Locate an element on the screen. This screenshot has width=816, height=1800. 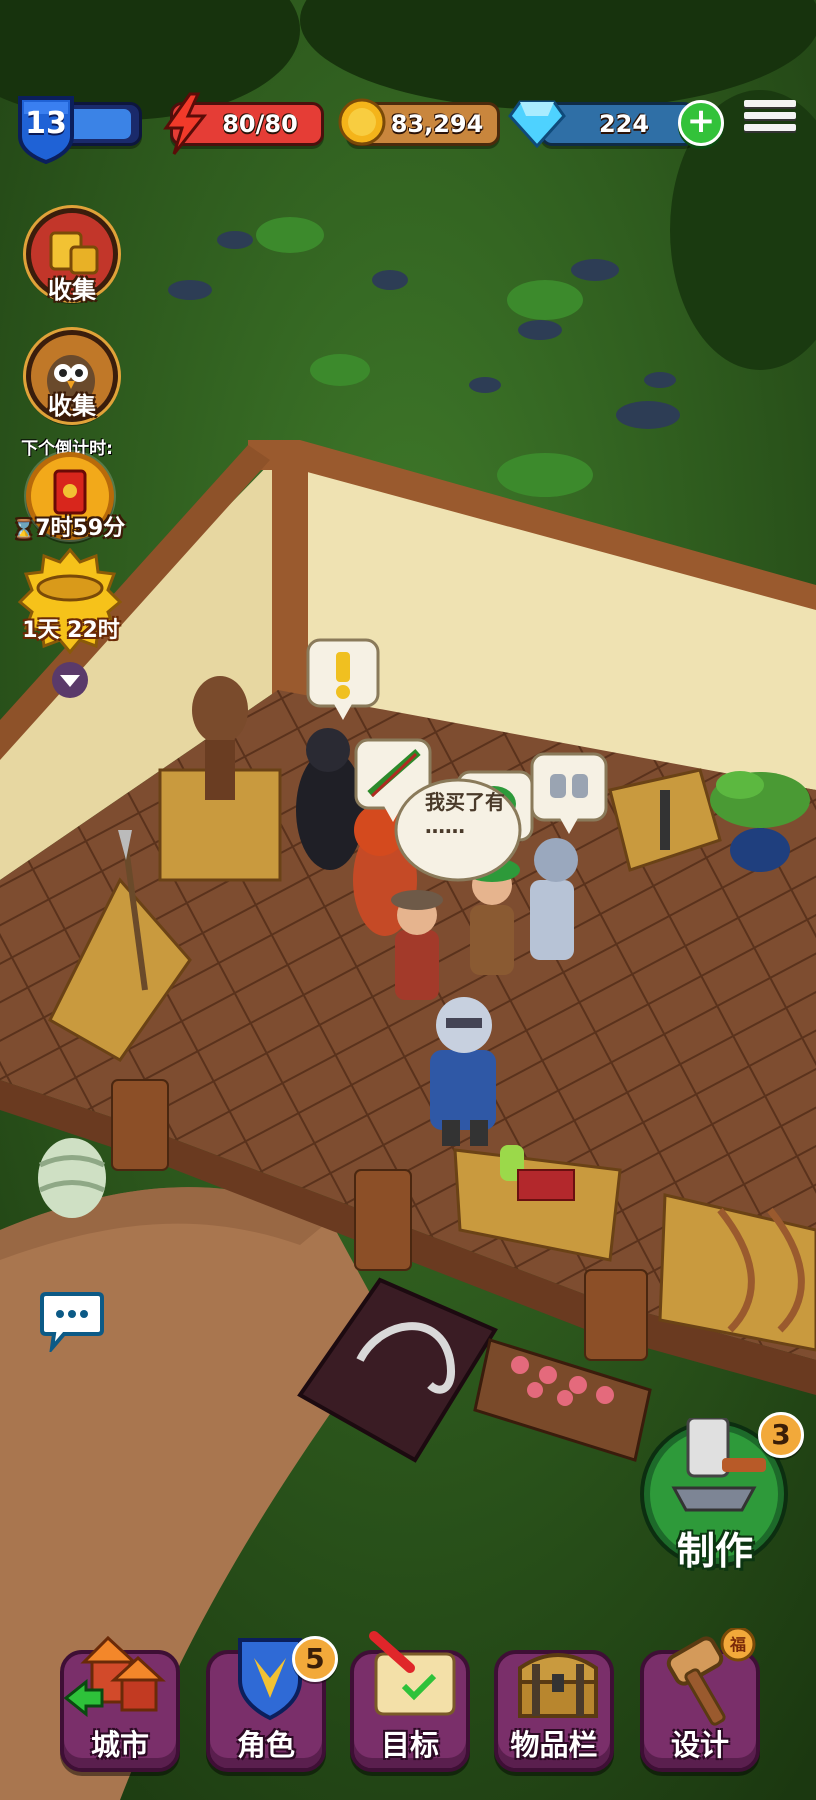
nav-quests: 目标 is located at coordinates (410, 1701).